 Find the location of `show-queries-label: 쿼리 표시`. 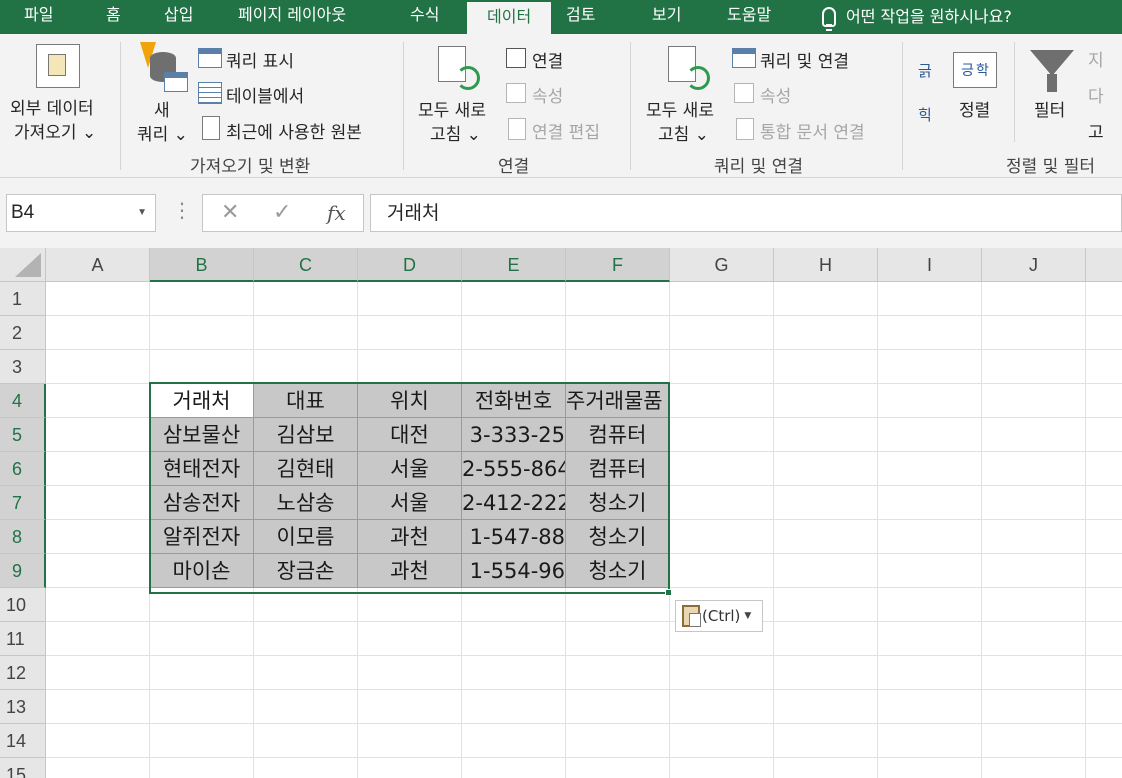

show-queries-label: 쿼리 표시 is located at coordinates (260, 62).